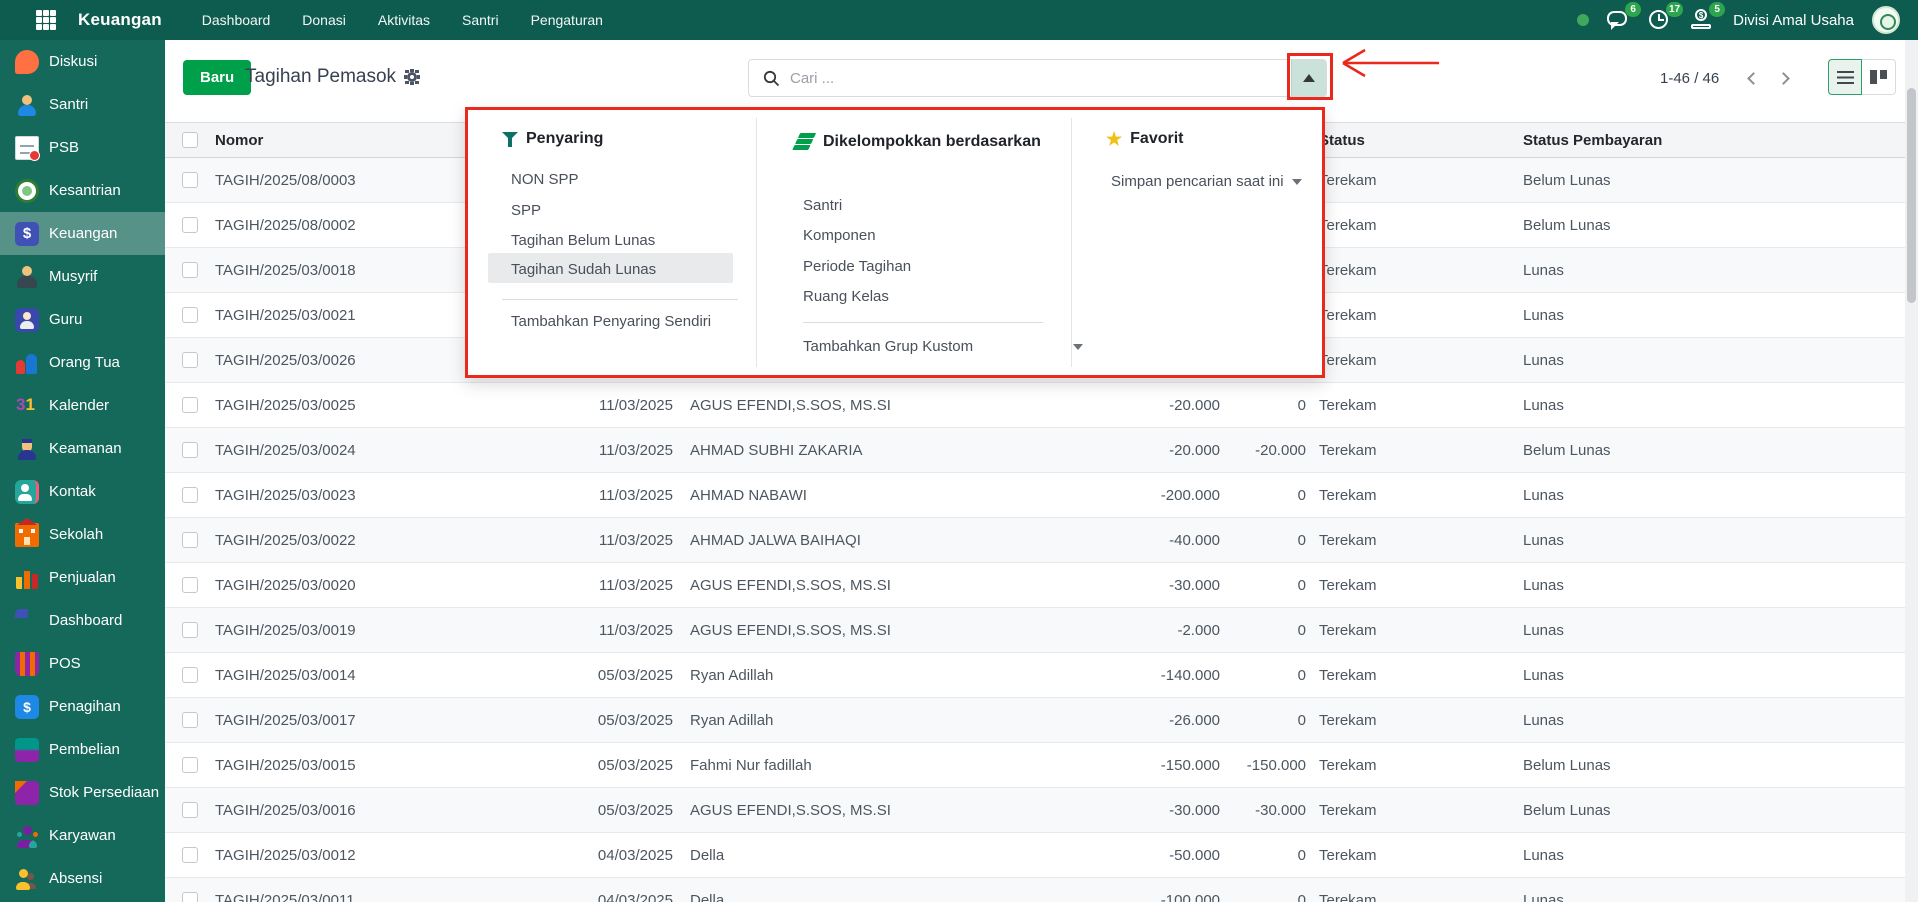 The height and width of the screenshot is (902, 1918). What do you see at coordinates (1911, 471) in the screenshot?
I see `vertical-scrollbar` at bounding box center [1911, 471].